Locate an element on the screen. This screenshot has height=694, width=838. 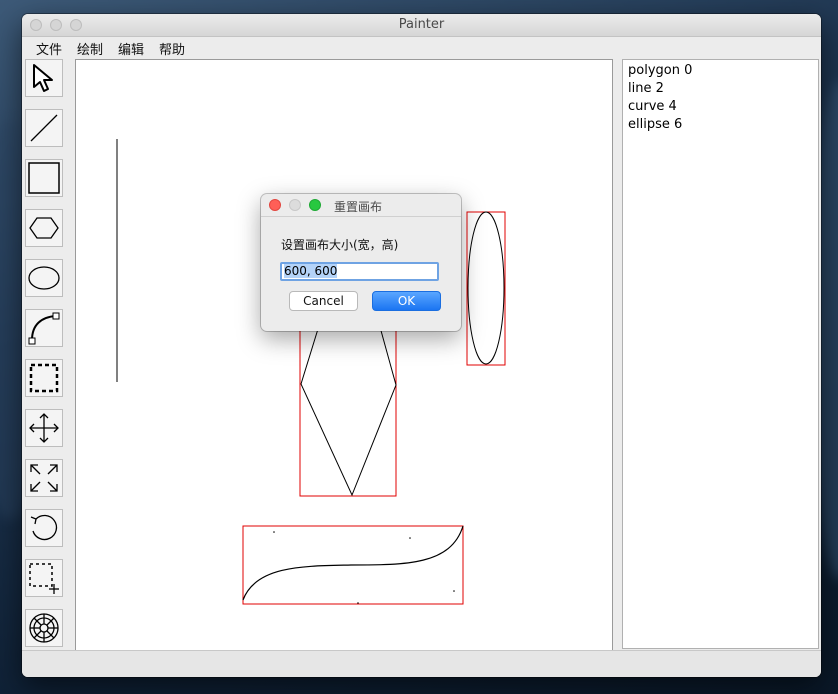
reset-canvas-dialog: 重置画布 设置画布大小(宽，高) 600, 600 Cancel OK is located at coordinates (361, 262).